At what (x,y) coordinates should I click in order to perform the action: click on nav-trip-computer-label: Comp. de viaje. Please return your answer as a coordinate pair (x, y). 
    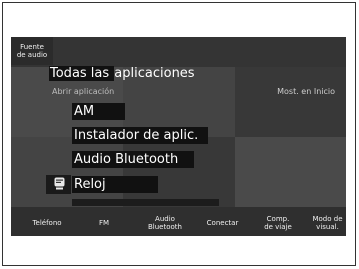
    Looking at the image, I should click on (278, 223).